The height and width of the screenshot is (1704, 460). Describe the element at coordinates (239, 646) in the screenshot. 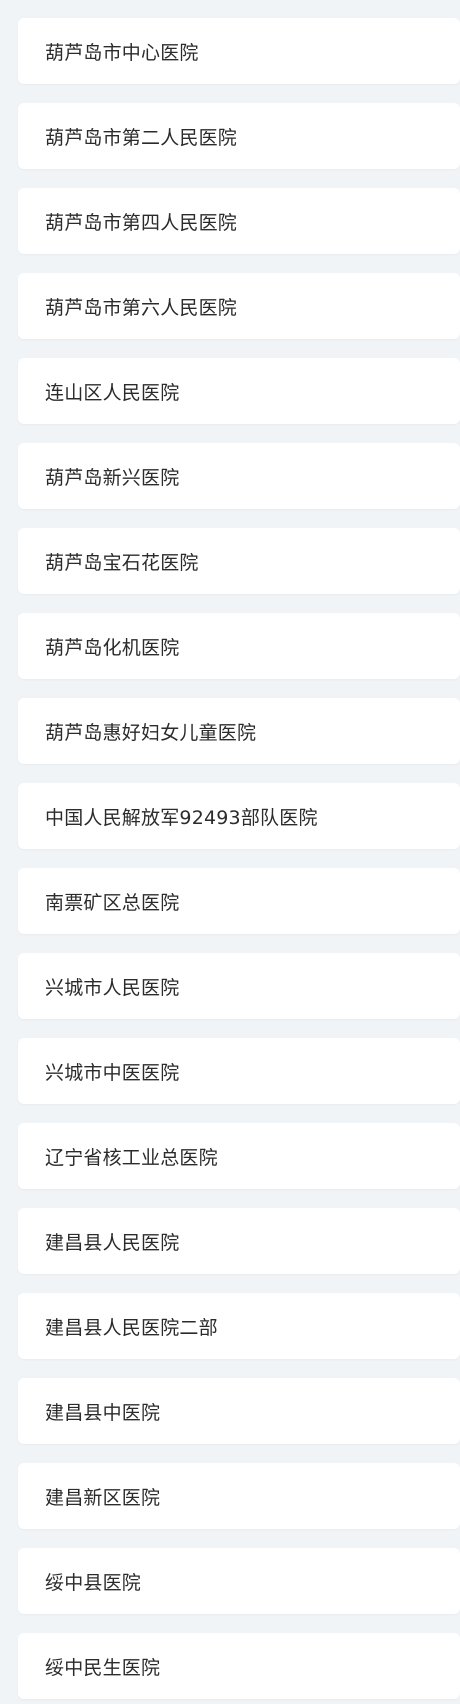

I see `hospital-item: 葫芦岛化机医院` at that location.